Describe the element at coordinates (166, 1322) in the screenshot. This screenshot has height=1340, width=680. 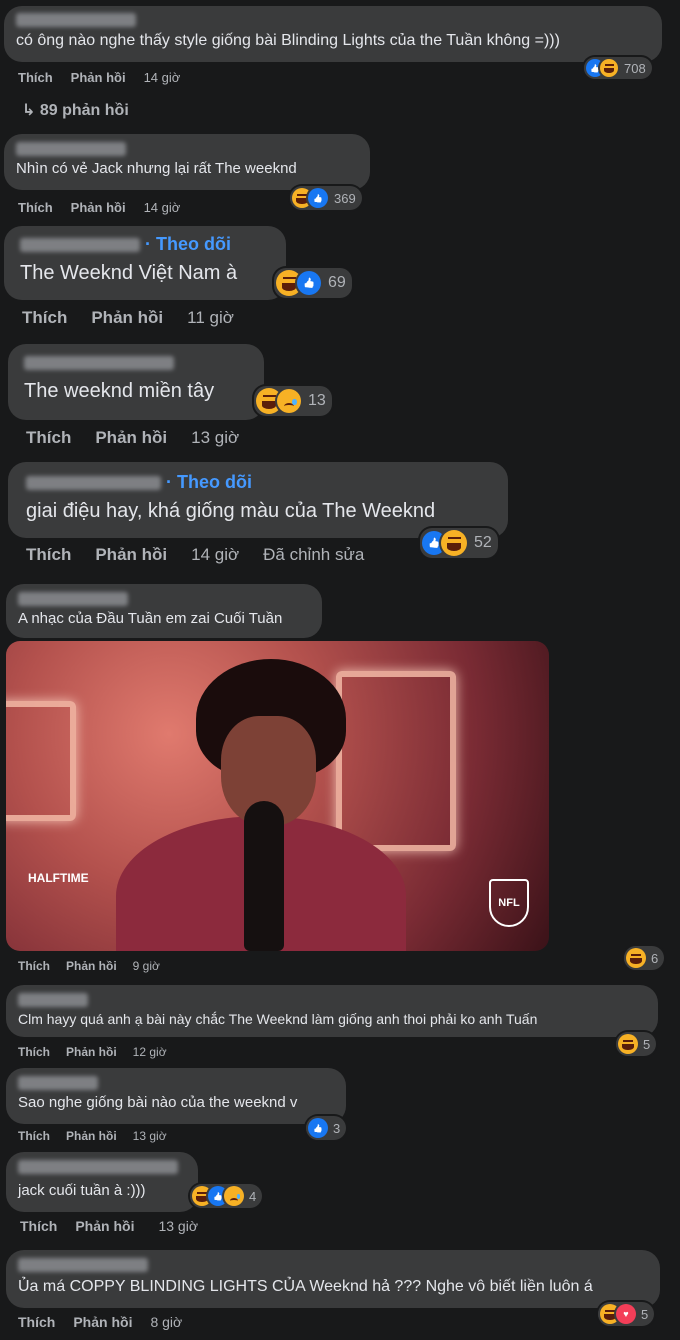
I see `comment-time: 8 giờ` at that location.